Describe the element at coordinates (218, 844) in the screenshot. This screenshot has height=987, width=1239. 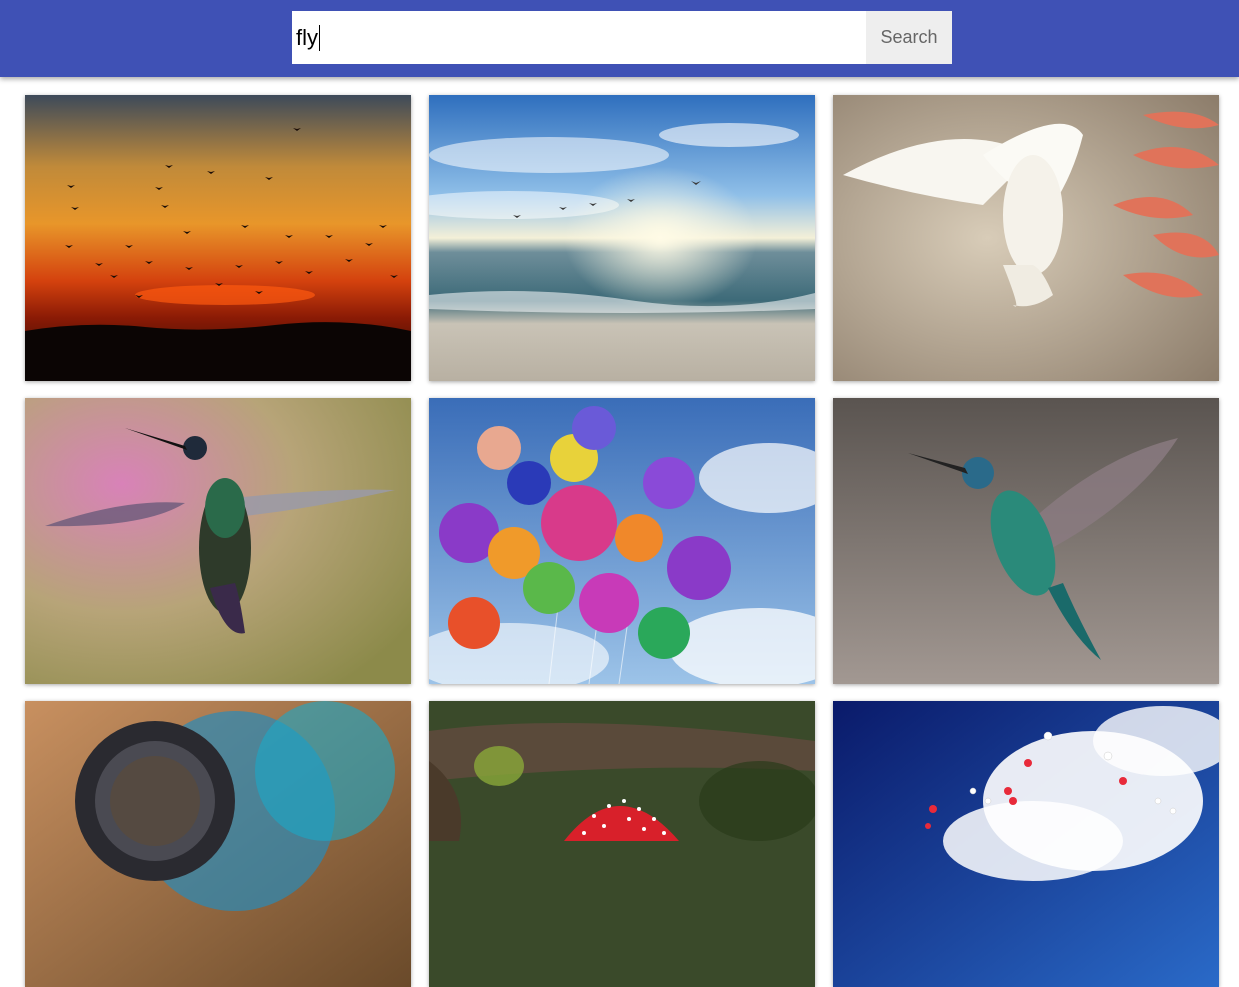
I see `fly-macro-image` at that location.